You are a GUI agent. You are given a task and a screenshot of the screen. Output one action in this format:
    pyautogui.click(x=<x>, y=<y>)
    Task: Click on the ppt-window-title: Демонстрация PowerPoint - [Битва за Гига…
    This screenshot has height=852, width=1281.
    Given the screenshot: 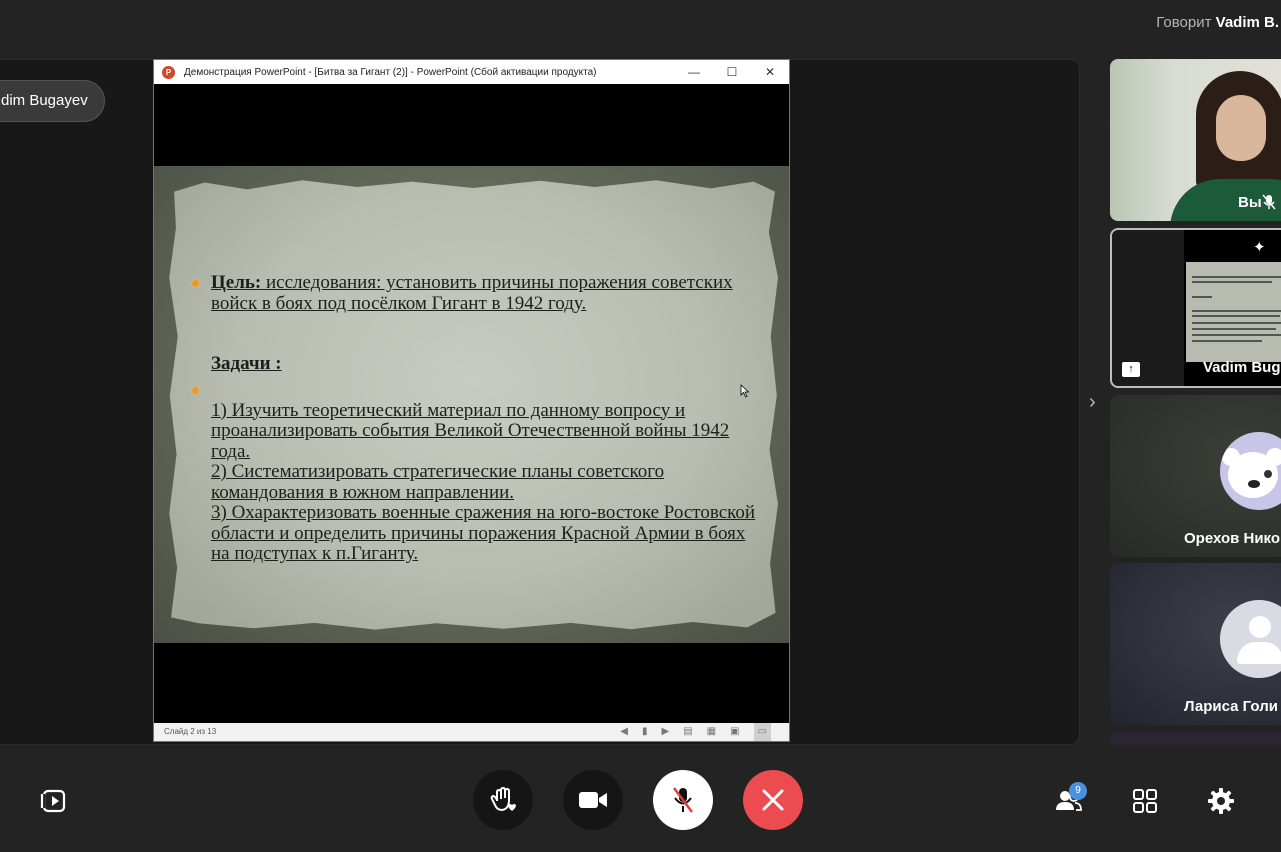 What is the action you would take?
    pyautogui.click(x=390, y=72)
    